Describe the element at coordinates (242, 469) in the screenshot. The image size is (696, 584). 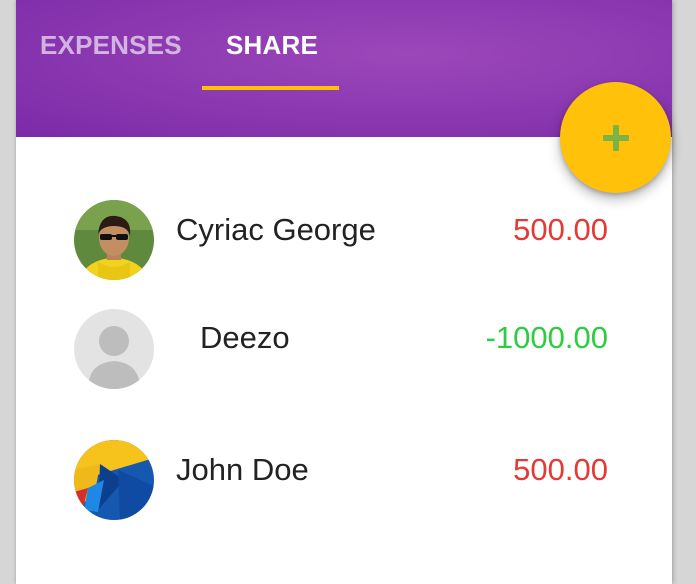
I see `share-name: John Doe` at that location.